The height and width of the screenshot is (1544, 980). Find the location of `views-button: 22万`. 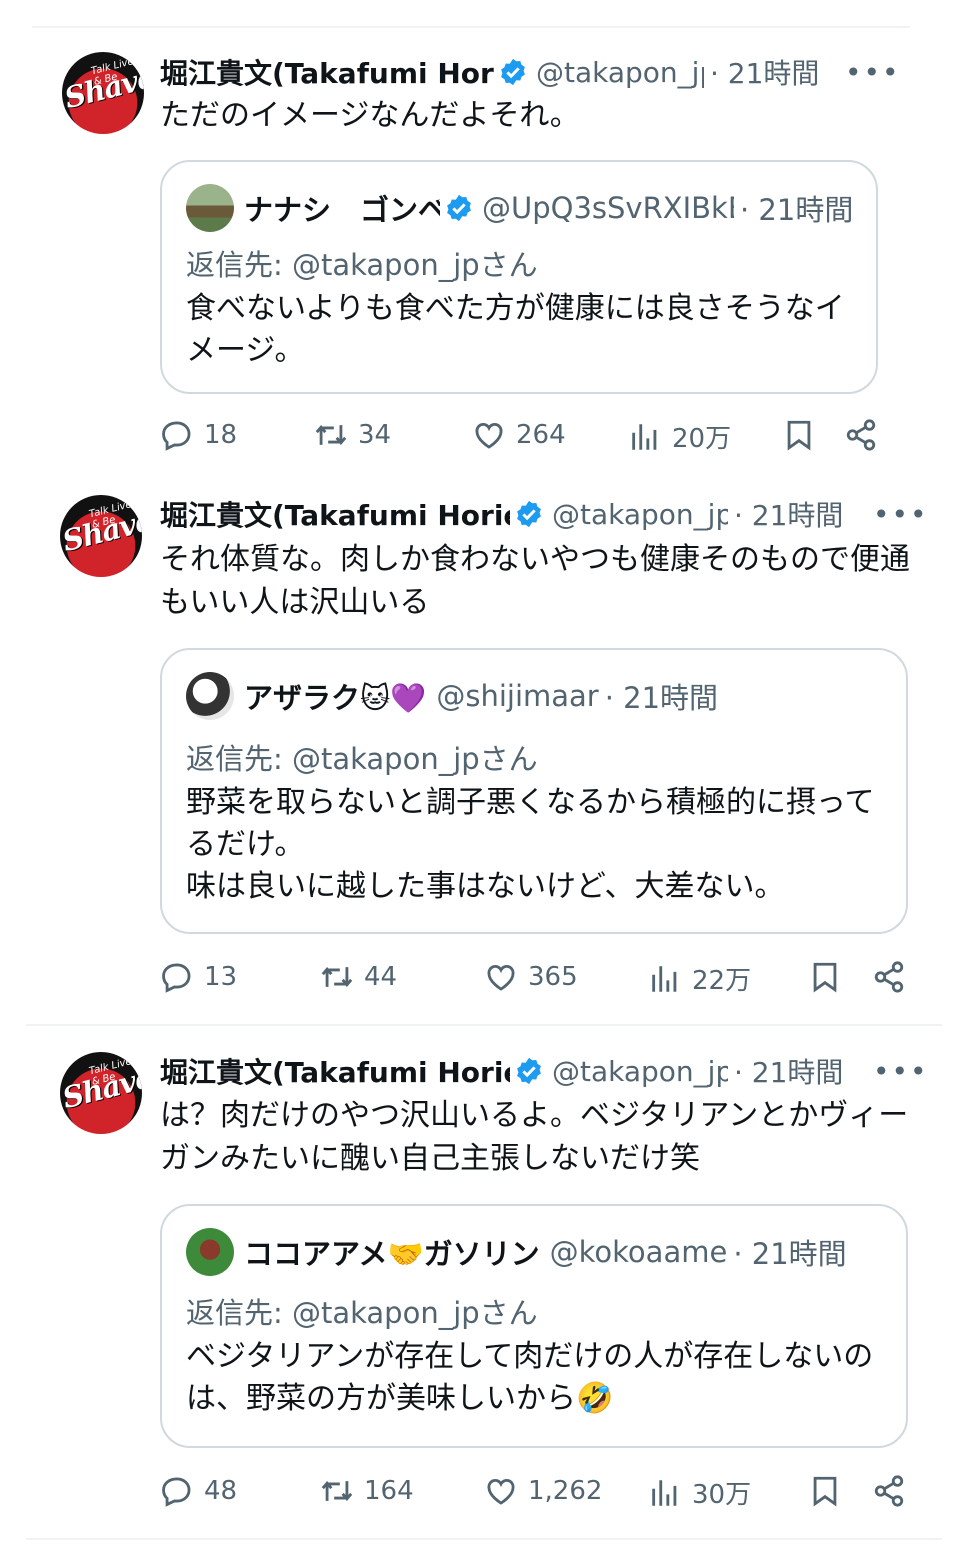

views-button: 22万 is located at coordinates (699, 978).